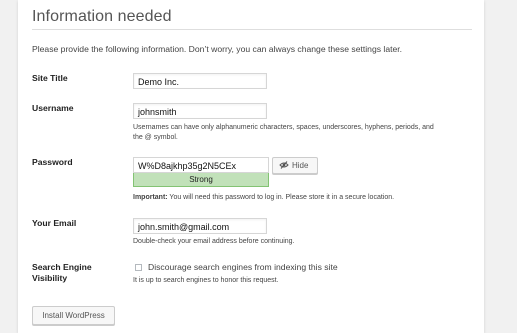 Image resolution: width=517 pixels, height=333 pixels. I want to click on email-input: john.smith@gmail.com, so click(200, 226).